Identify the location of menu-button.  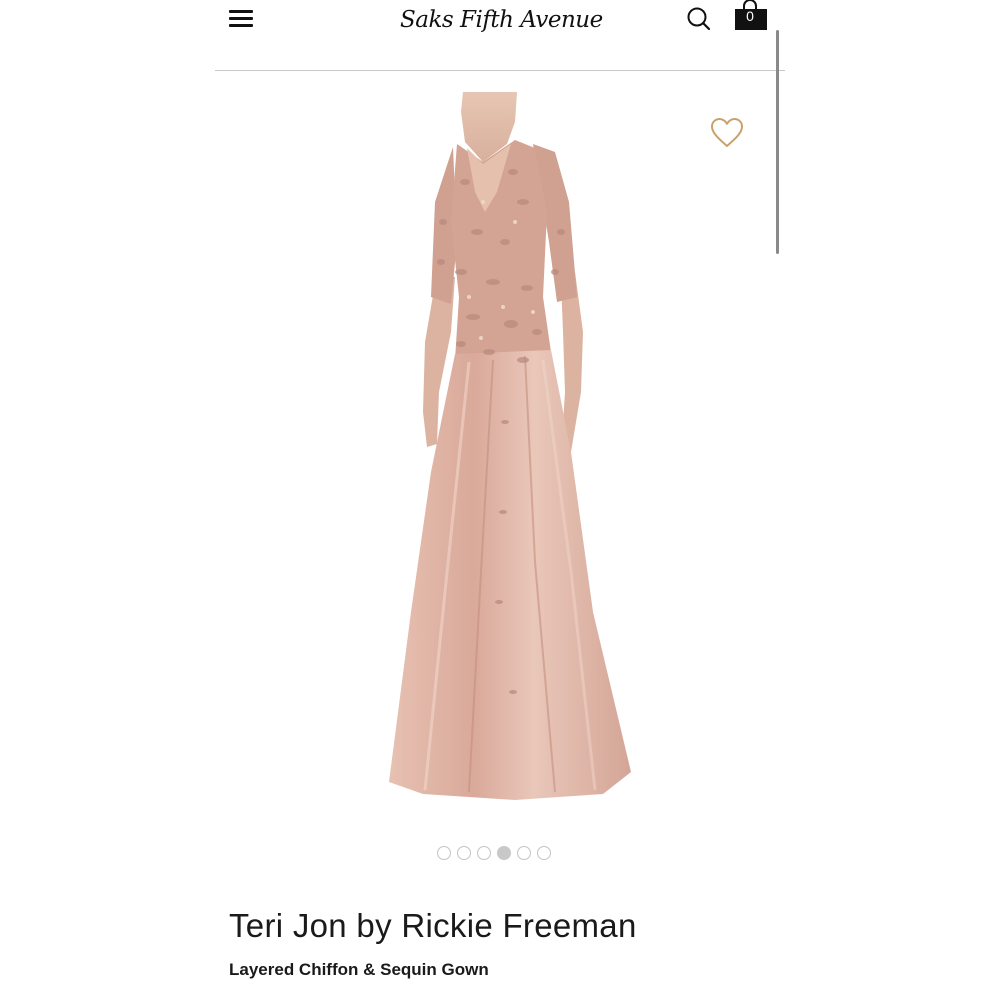
(241, 19).